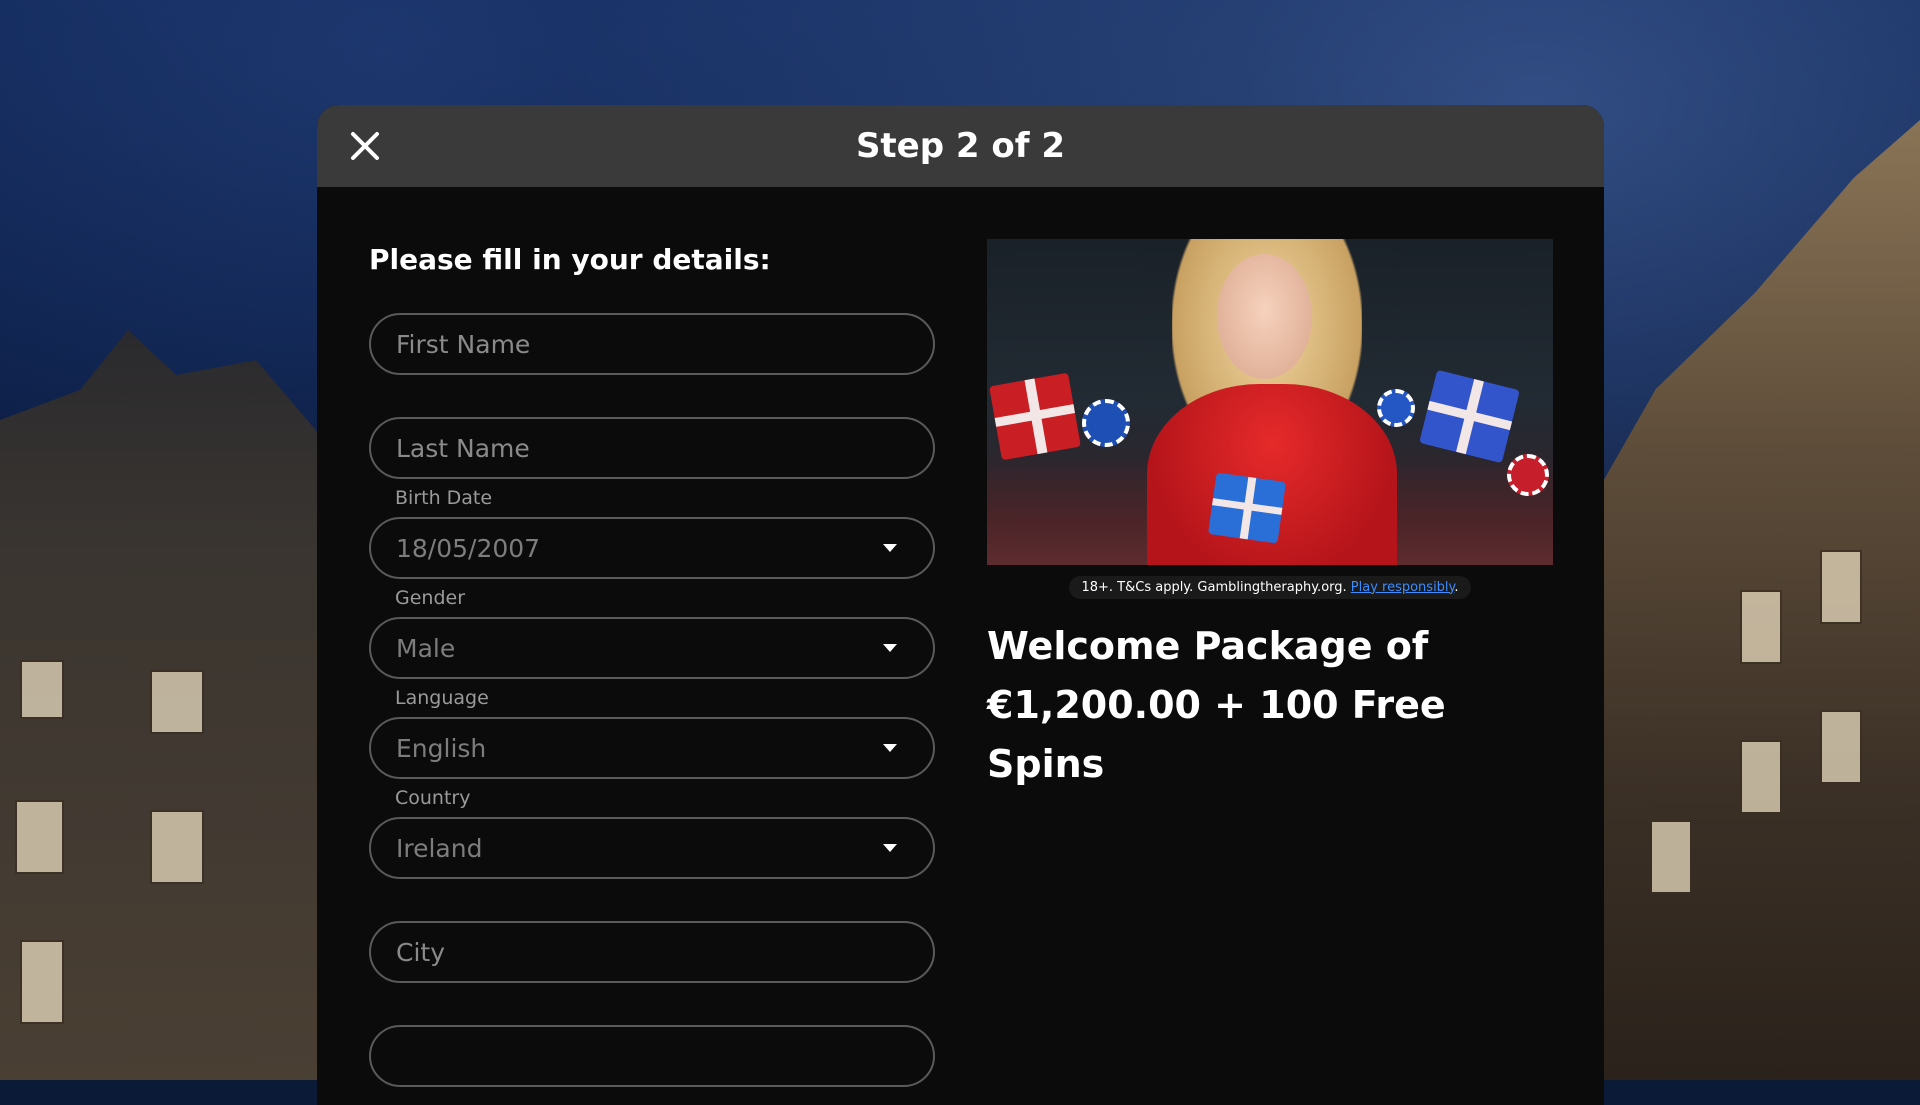 Image resolution: width=1920 pixels, height=1105 pixels. I want to click on country-select: Ireland, so click(652, 848).